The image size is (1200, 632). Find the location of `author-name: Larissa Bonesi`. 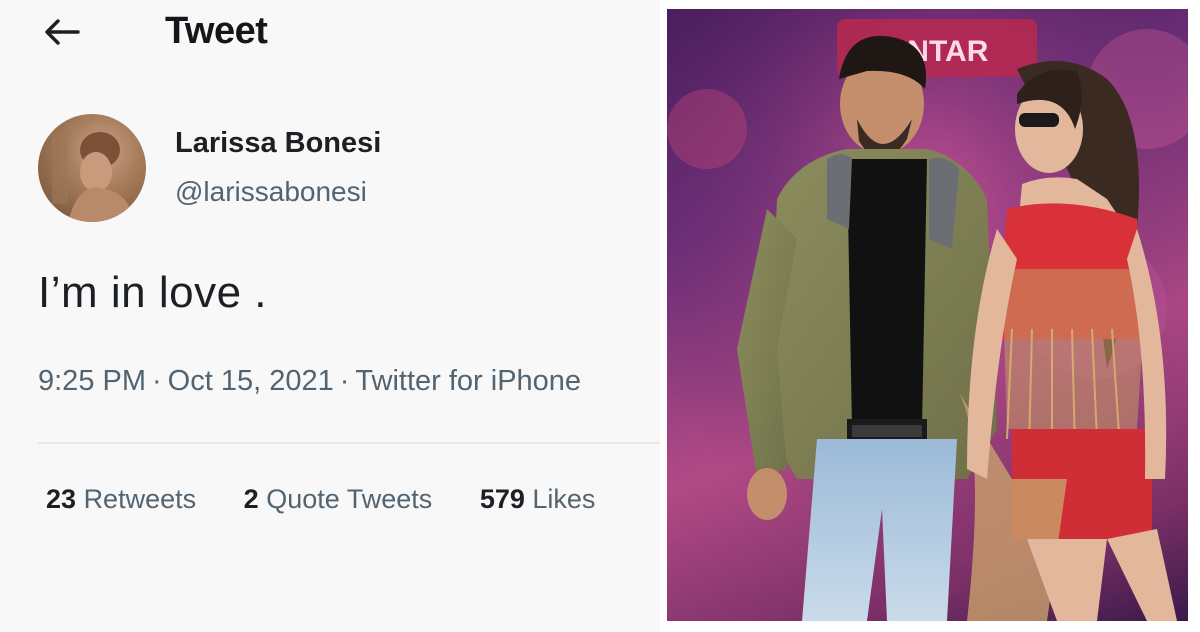

author-name: Larissa Bonesi is located at coordinates (278, 143).